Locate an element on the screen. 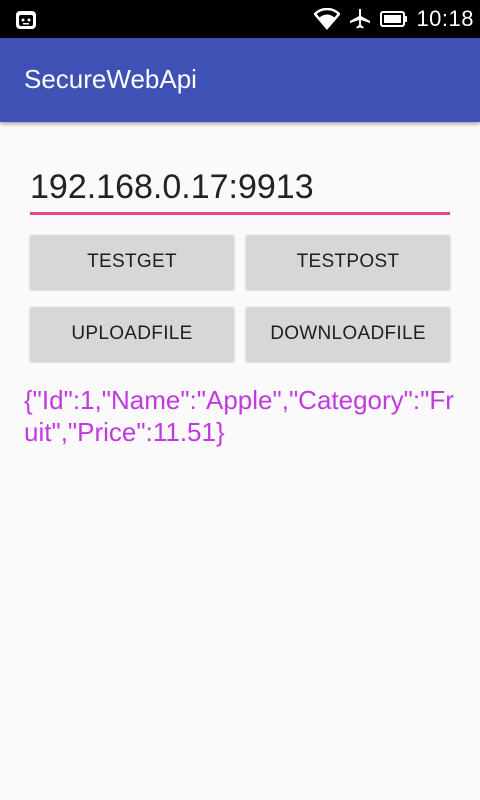 The width and height of the screenshot is (480, 800). host-address-input is located at coordinates (240, 187).